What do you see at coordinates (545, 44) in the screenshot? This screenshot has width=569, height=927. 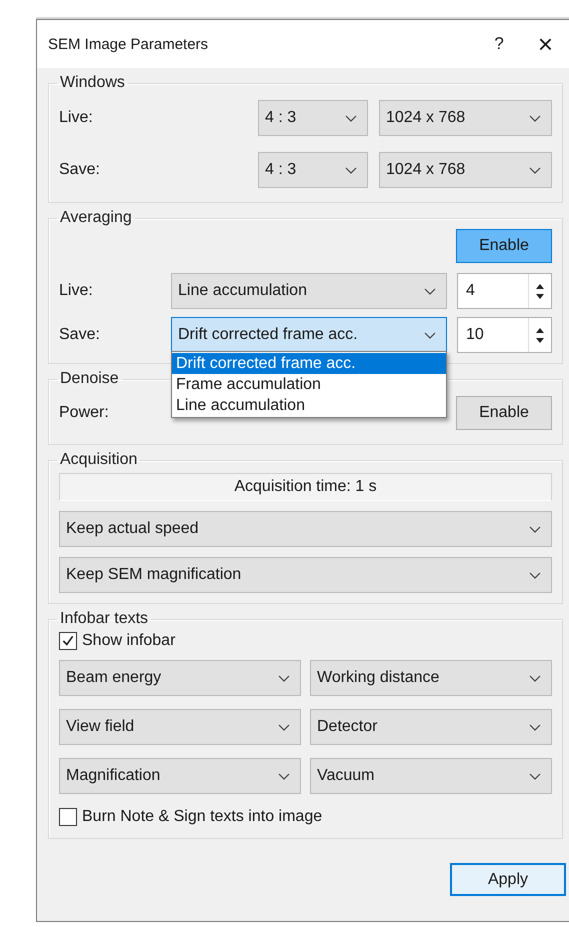 I see `close-button: ×` at bounding box center [545, 44].